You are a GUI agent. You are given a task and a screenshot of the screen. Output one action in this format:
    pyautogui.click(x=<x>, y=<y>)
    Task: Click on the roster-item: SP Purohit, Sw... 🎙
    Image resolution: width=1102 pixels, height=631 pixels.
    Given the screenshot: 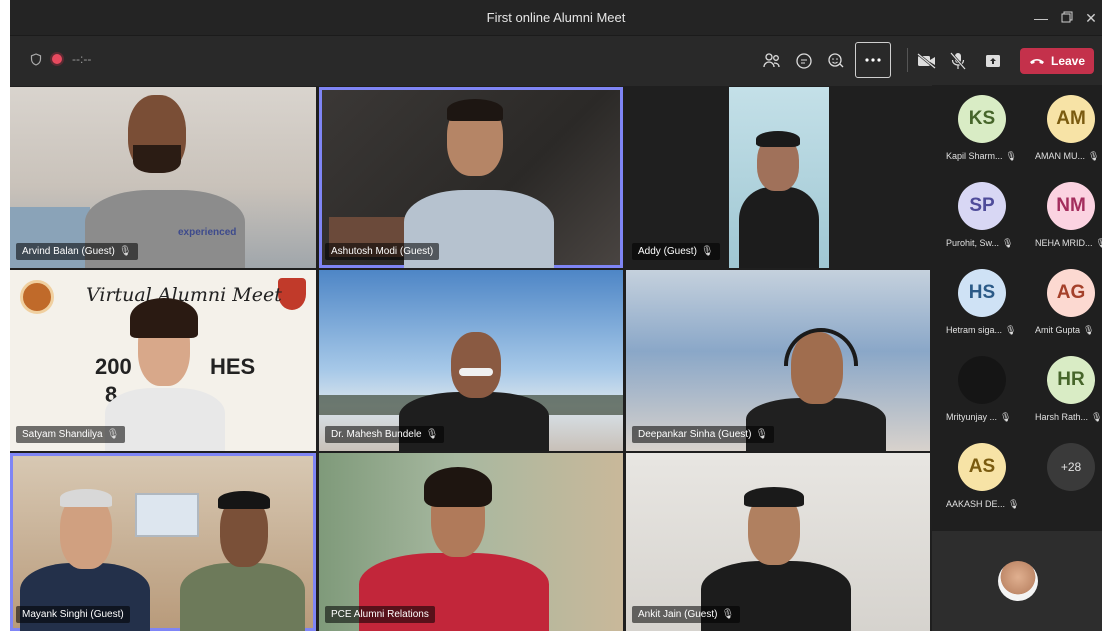 What is the action you would take?
    pyautogui.click(x=984, y=222)
    